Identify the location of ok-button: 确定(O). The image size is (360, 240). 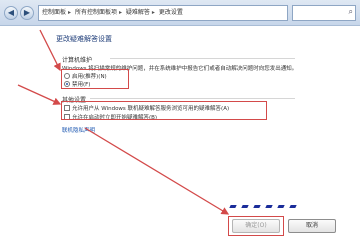
(256, 226).